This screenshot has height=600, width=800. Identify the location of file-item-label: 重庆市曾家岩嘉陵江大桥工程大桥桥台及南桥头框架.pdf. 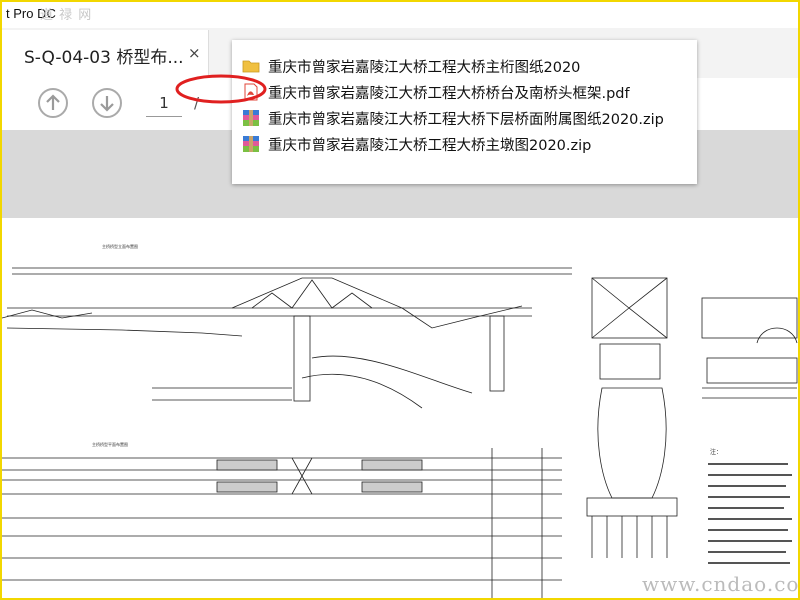
(449, 93).